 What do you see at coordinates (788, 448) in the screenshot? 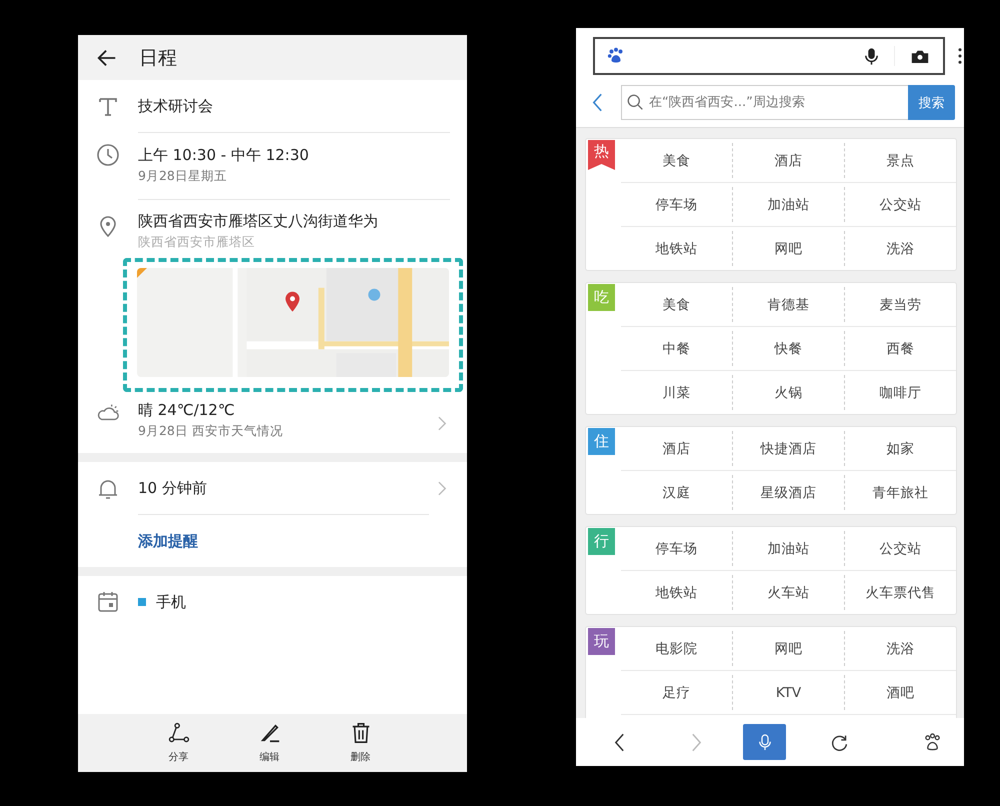
I see `category-link: 快捷酒店` at bounding box center [788, 448].